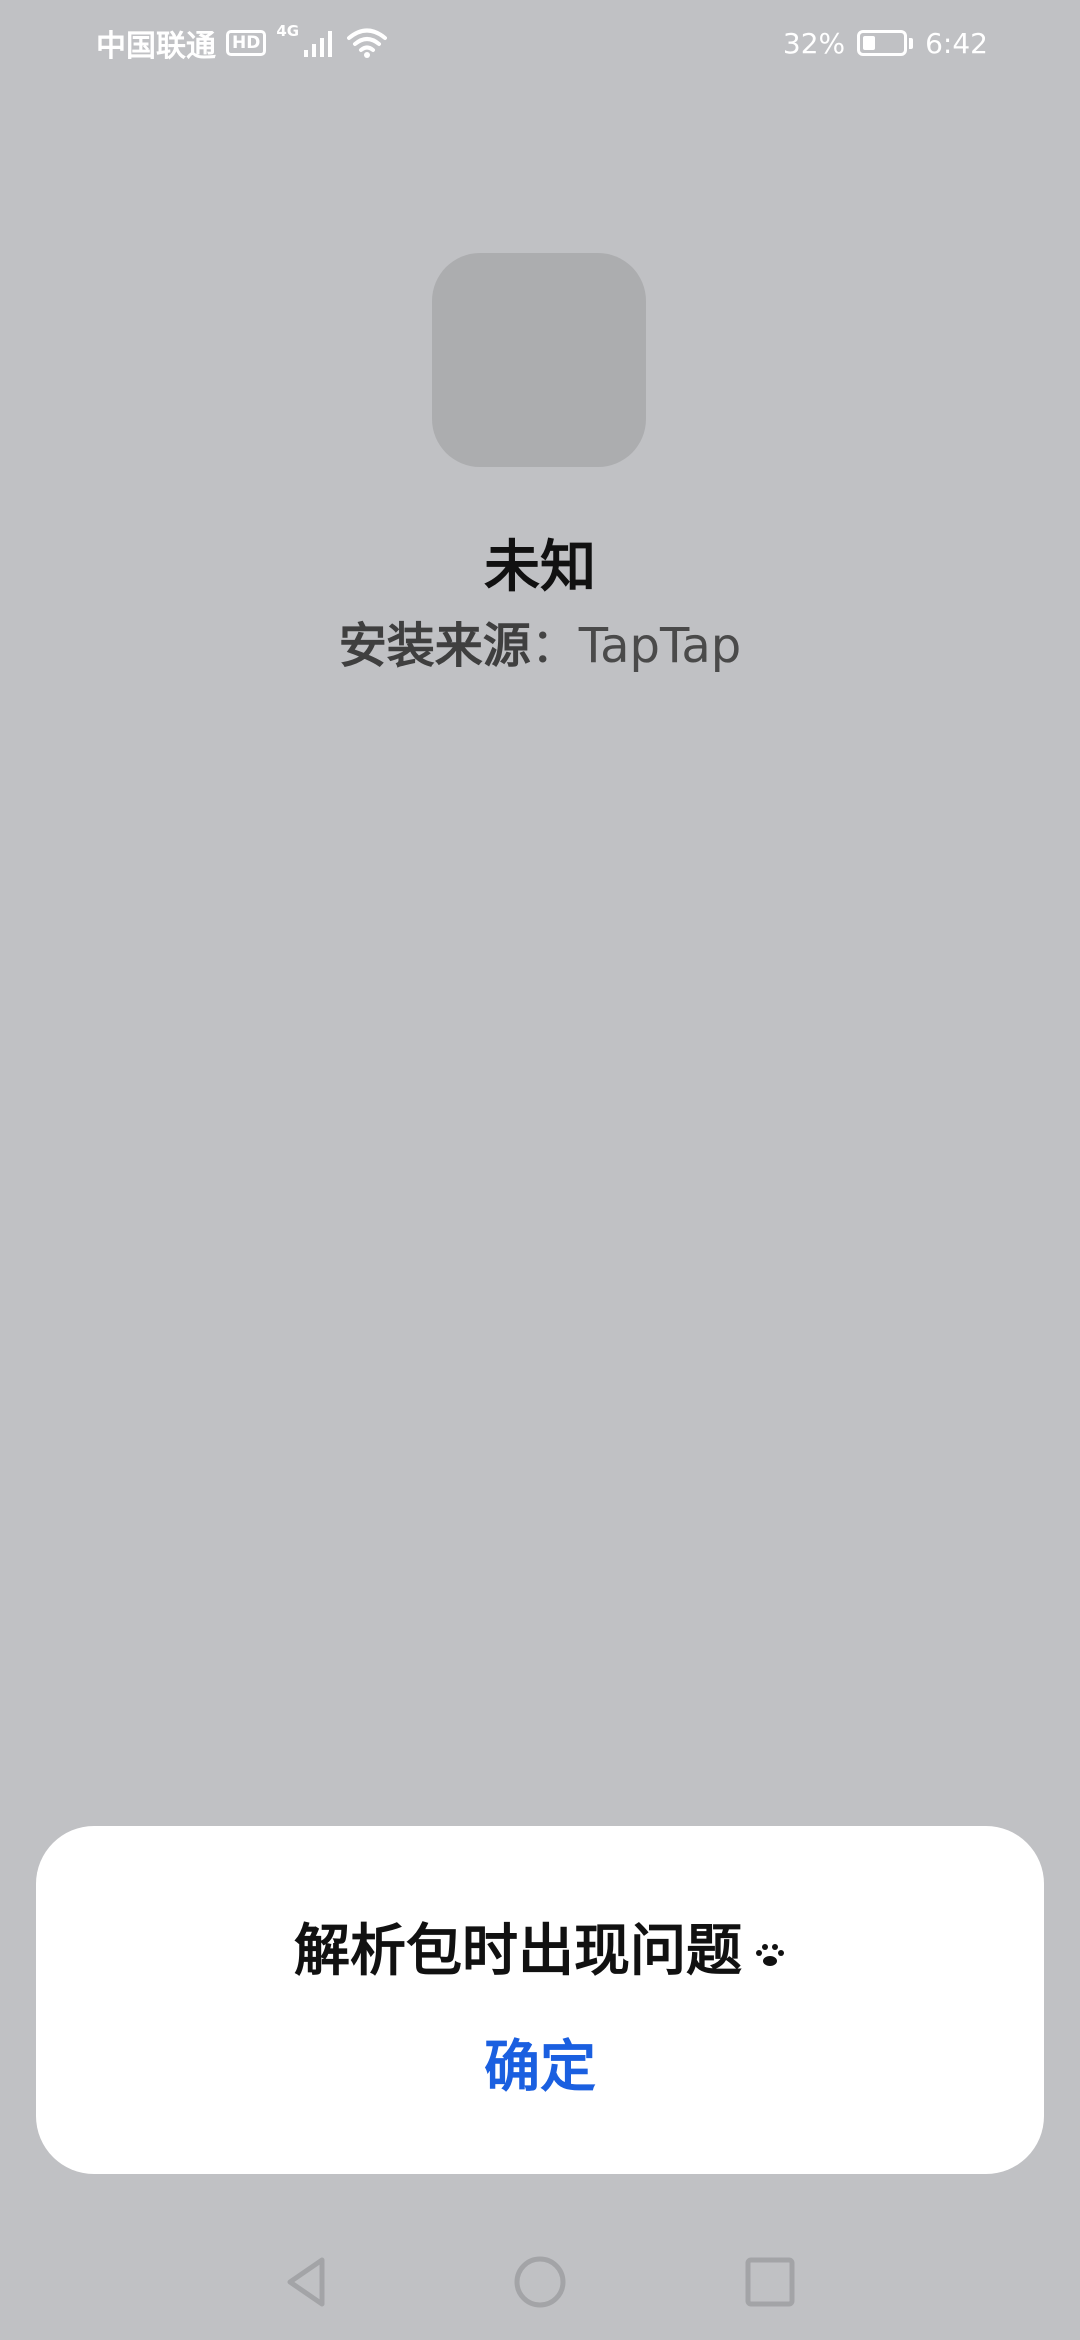 This screenshot has height=2340, width=1080. I want to click on back-icon, so click(308, 2282).